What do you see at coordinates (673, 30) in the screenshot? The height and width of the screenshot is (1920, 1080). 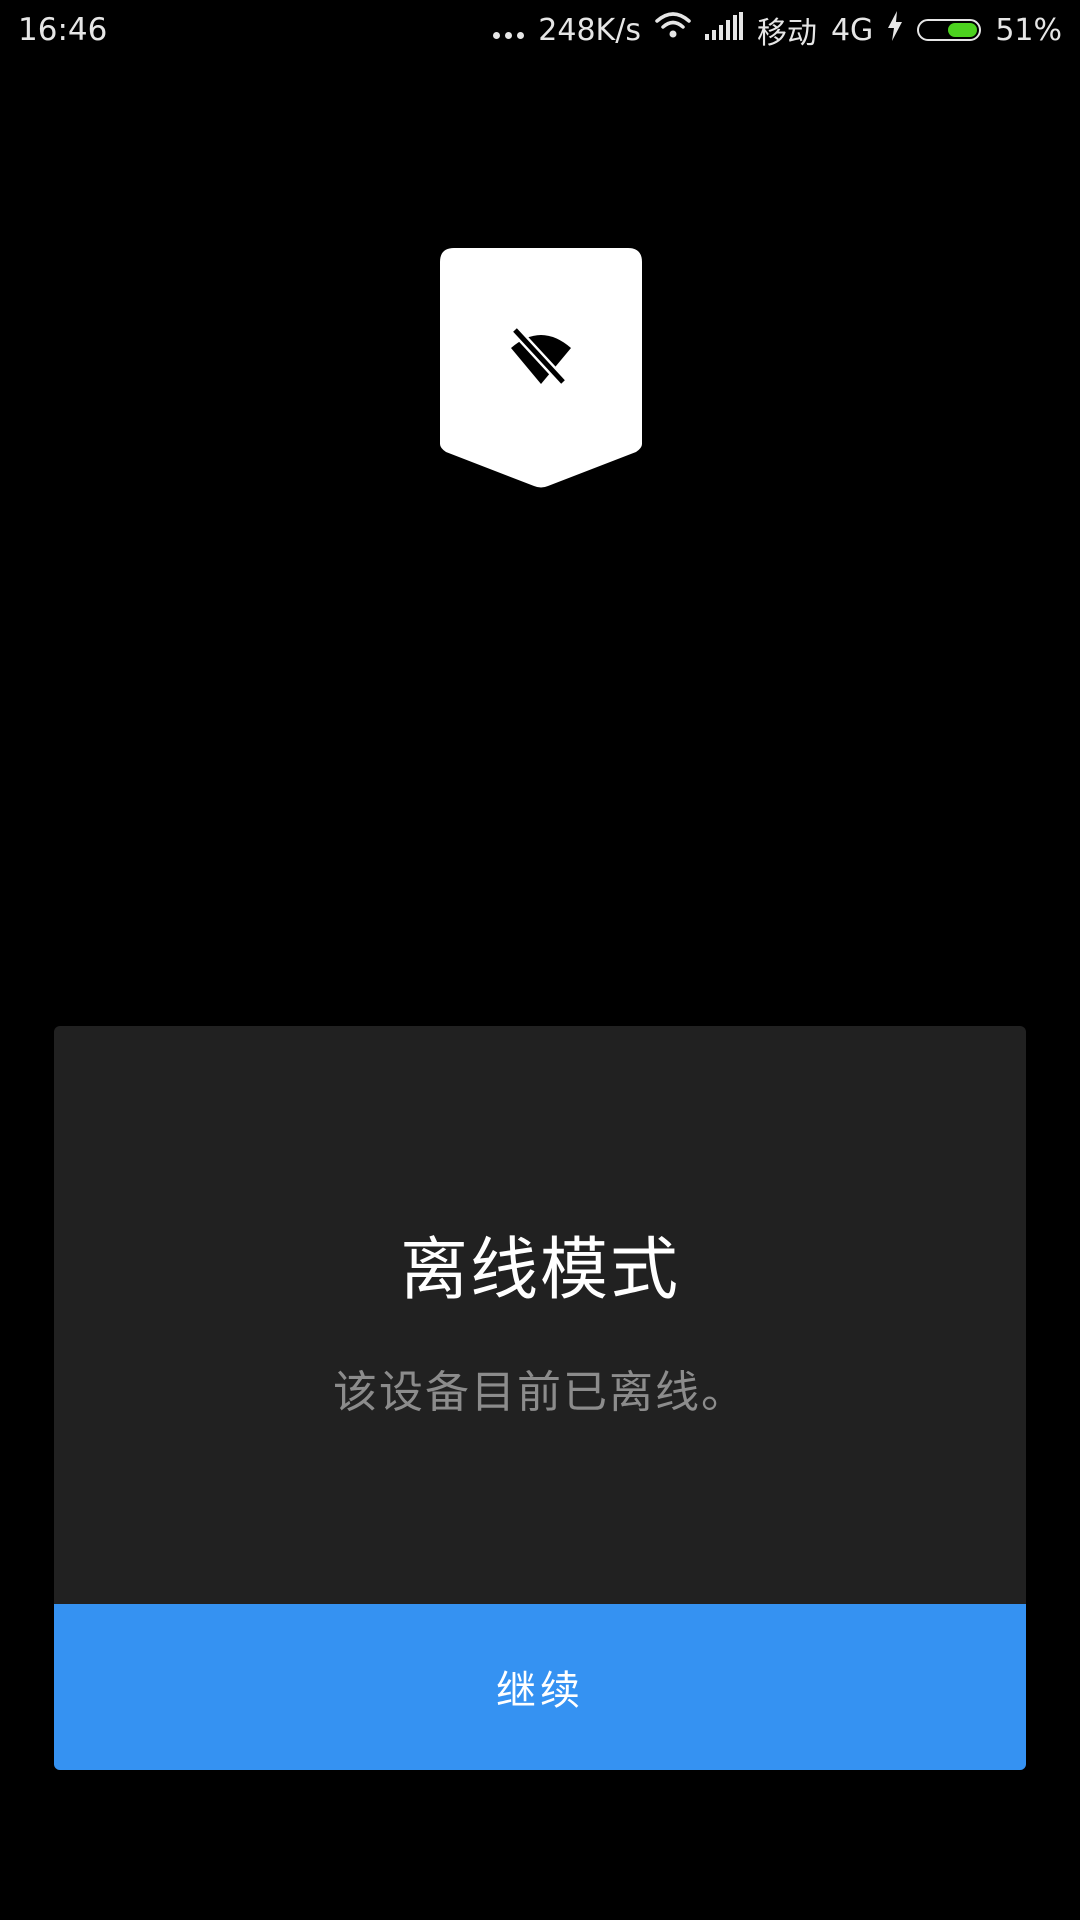 I see `wifi-icon` at bounding box center [673, 30].